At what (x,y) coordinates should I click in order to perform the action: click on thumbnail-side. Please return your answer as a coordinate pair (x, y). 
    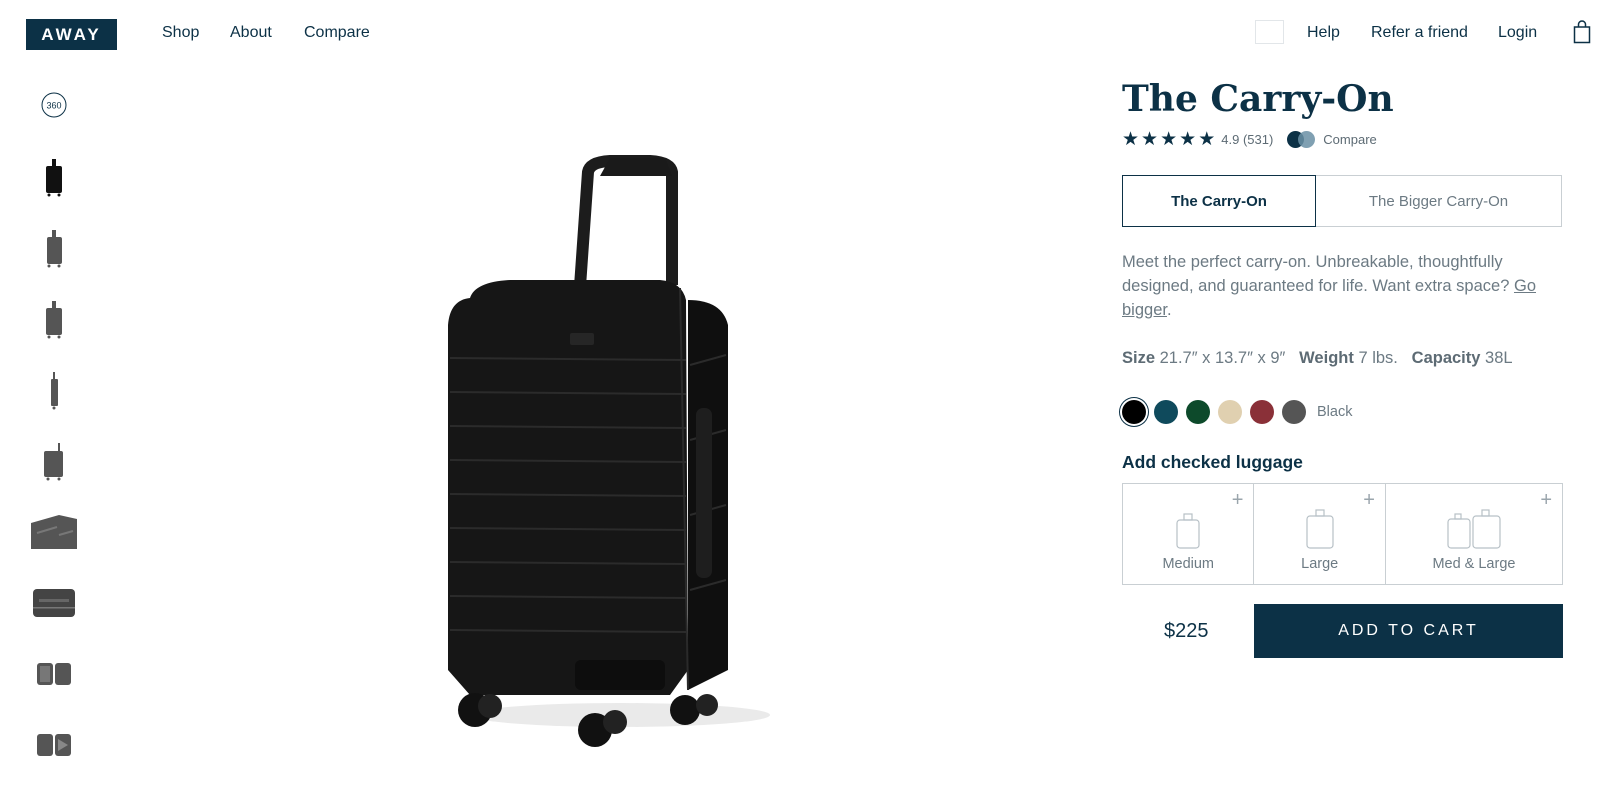
    Looking at the image, I should click on (54, 390).